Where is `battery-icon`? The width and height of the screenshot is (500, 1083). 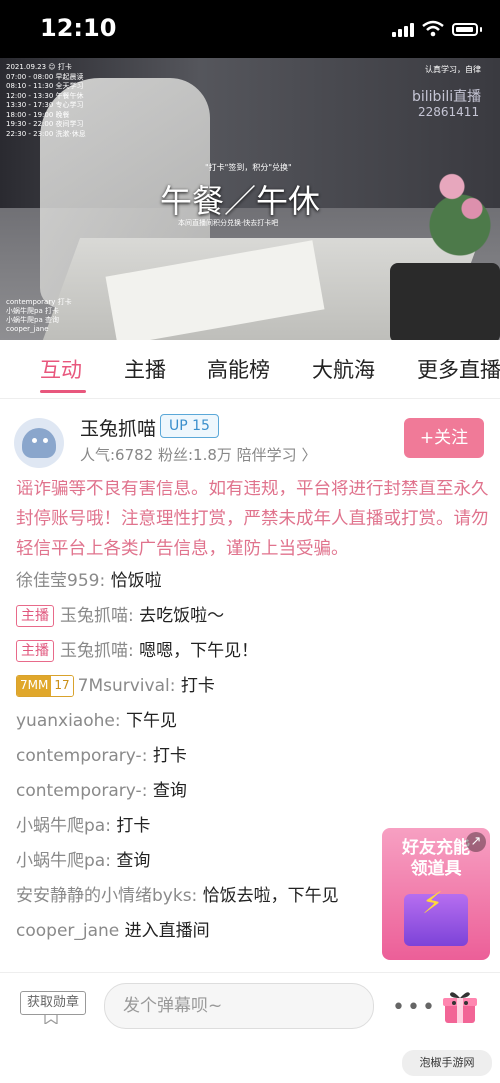 battery-icon is located at coordinates (465, 29).